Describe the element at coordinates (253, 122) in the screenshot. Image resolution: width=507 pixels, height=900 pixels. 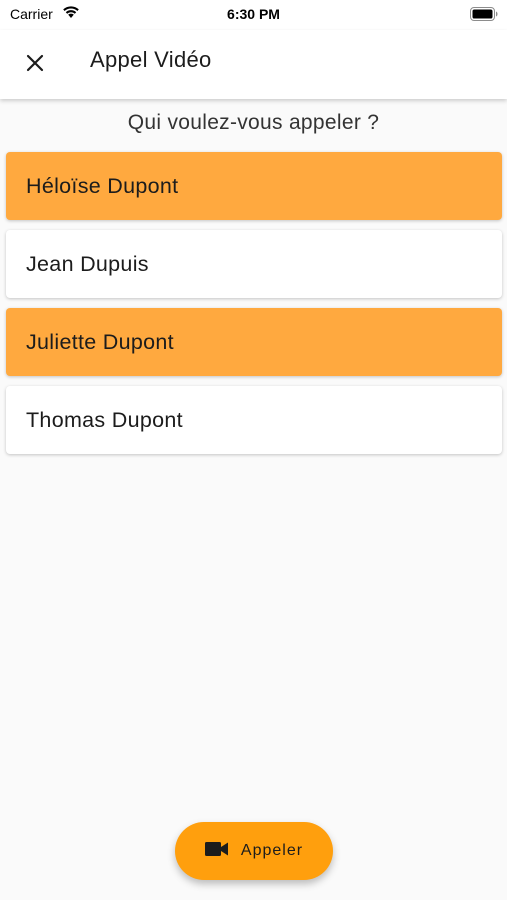
I see `call-prompt: Qui voulez-vous appeler ?` at that location.